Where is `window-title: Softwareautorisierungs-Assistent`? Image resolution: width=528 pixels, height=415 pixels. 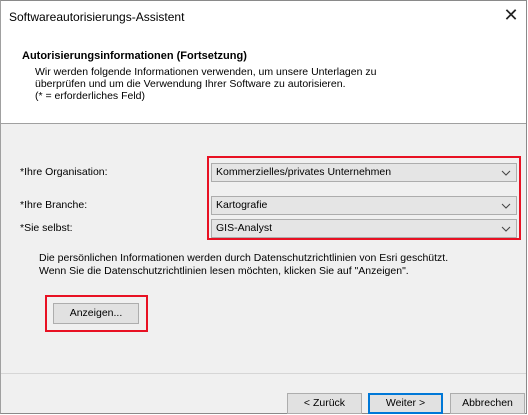
window-title: Softwareautorisierungs-Assistent is located at coordinates (97, 17).